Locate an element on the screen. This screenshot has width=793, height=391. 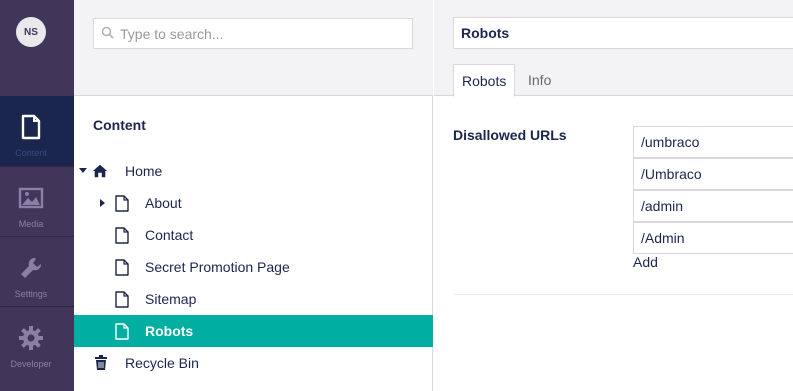
caret-down-icon is located at coordinates (83, 171).